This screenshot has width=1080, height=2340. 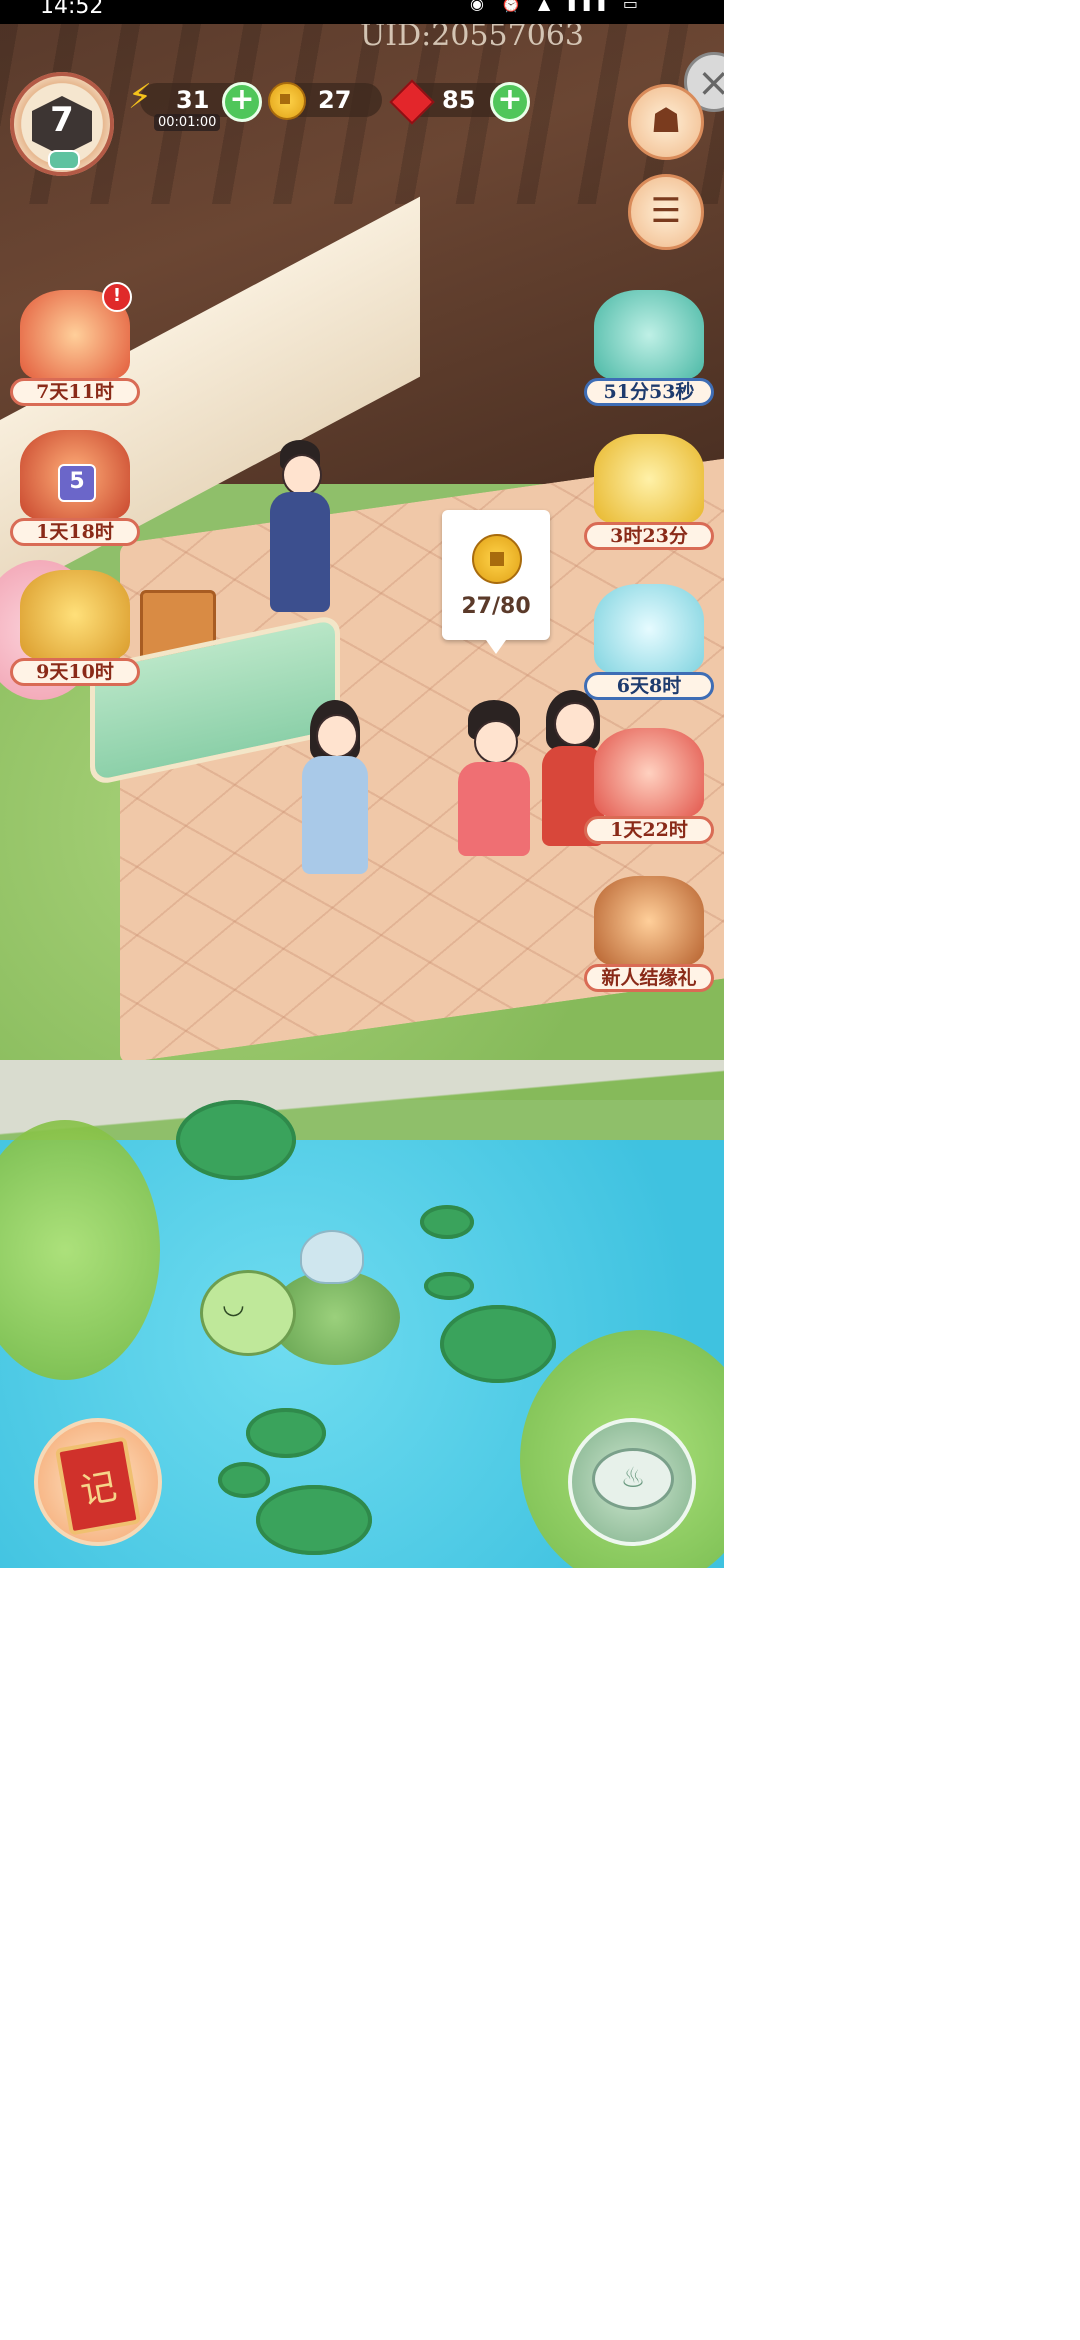 I want to click on ice-gift-icon, so click(x=649, y=629).